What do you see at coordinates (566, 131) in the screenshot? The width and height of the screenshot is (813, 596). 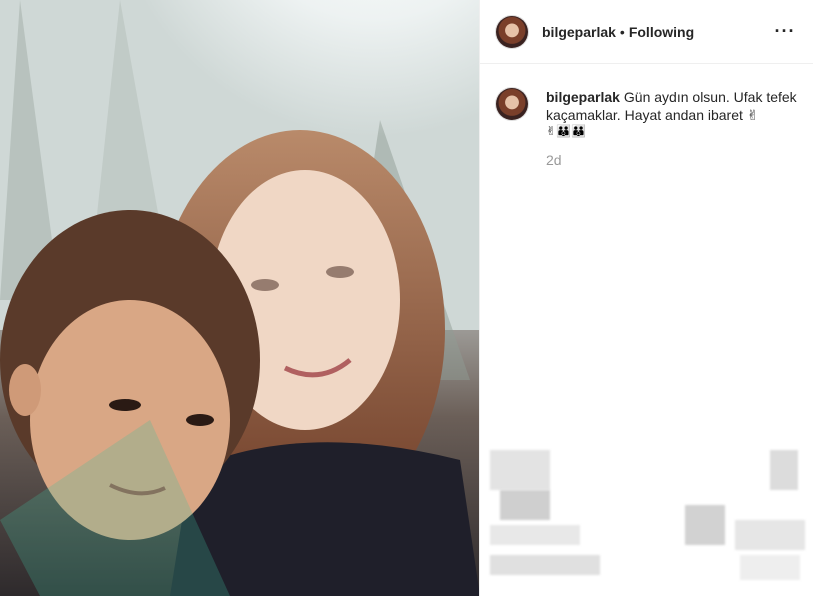 I see `caption-emoji-line: ✌👪👪` at bounding box center [566, 131].